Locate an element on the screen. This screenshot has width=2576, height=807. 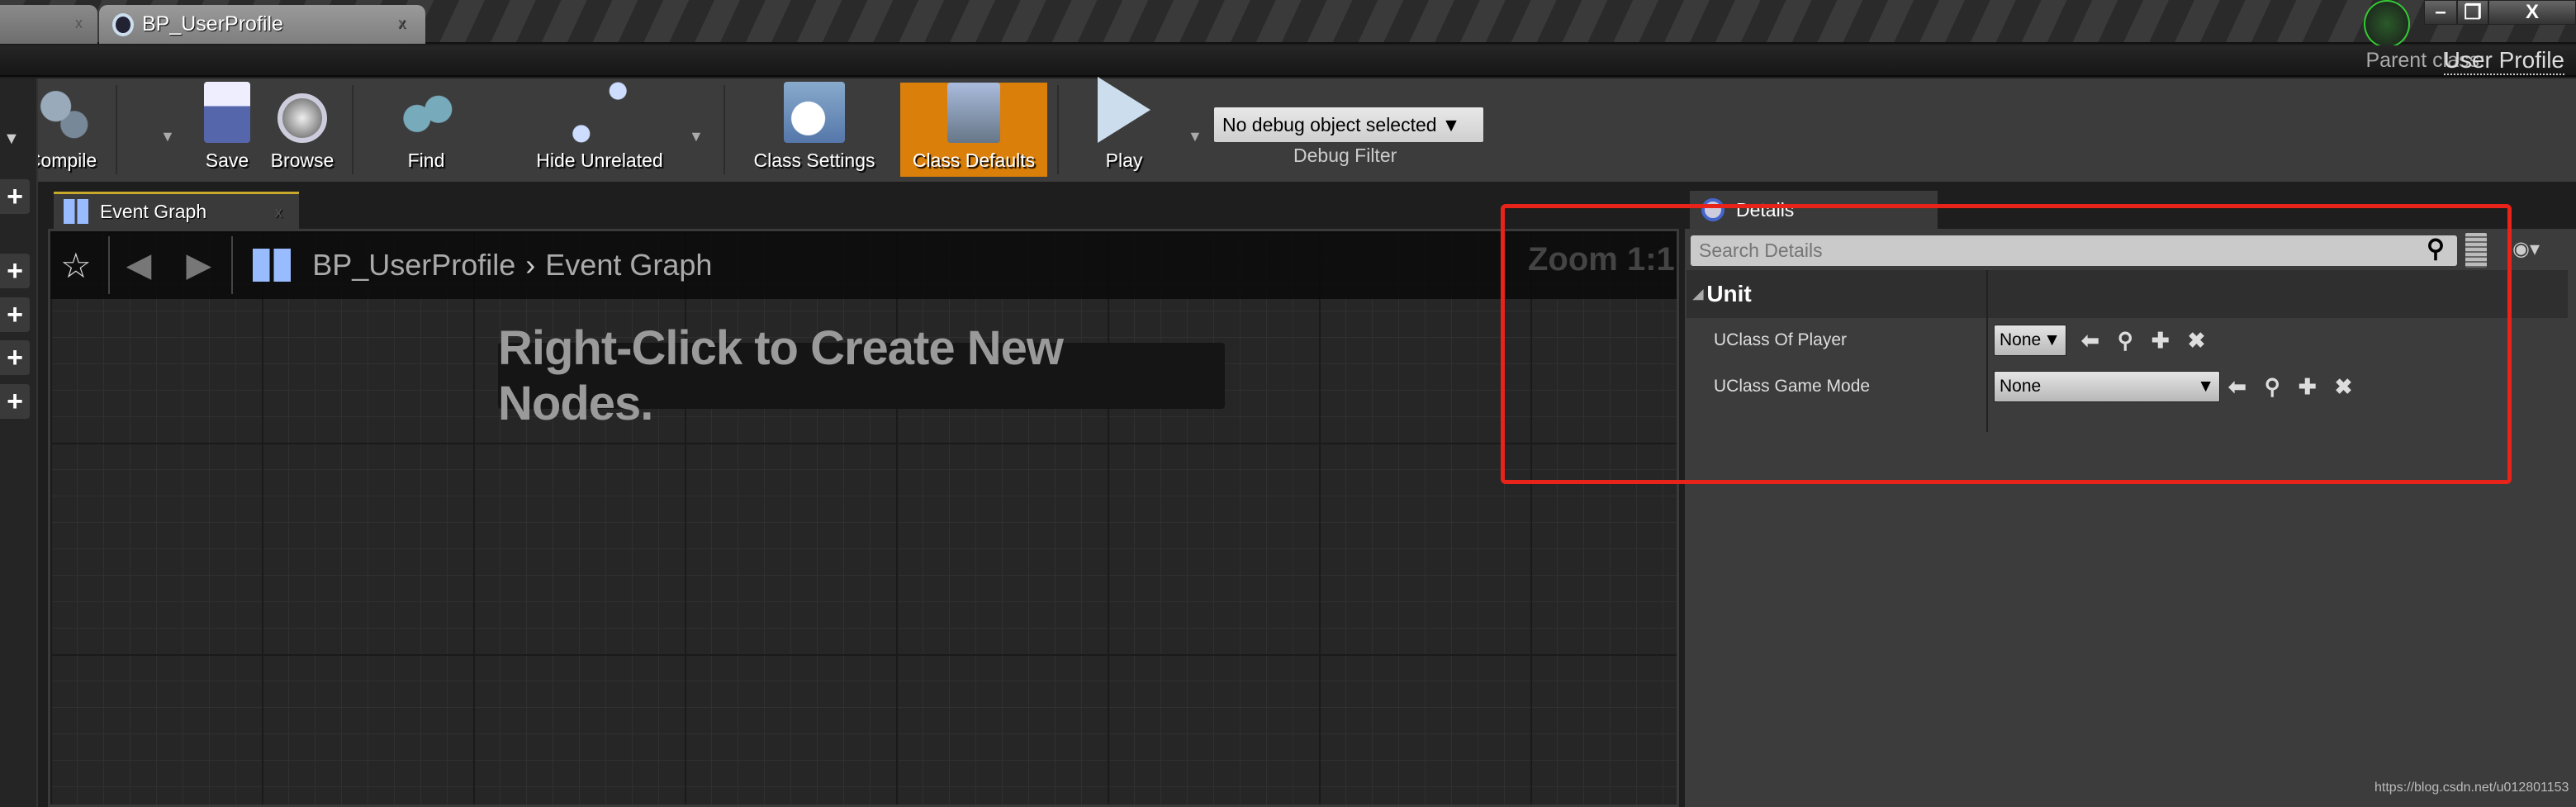
hide-unrelated-label: Hide Unrelated is located at coordinates (599, 160).